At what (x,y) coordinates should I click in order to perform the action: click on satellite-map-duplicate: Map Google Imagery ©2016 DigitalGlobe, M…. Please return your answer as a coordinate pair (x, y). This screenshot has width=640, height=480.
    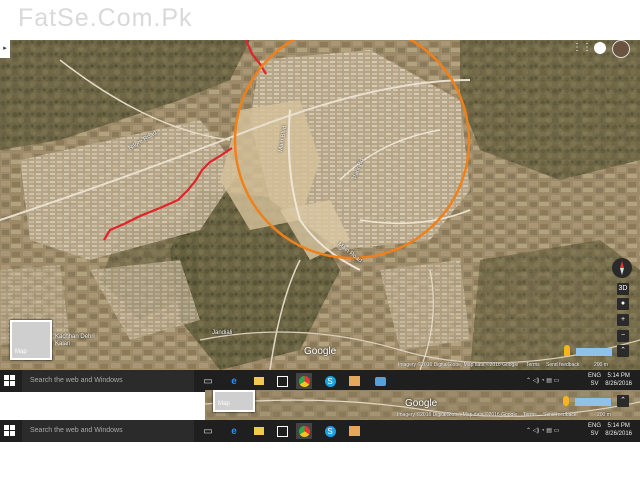
    Looking at the image, I should click on (422, 405).